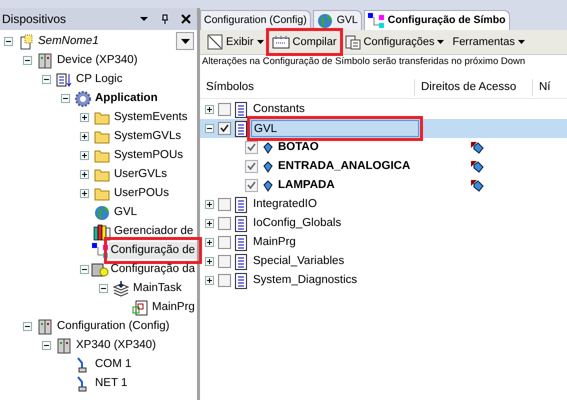 This screenshot has height=400, width=567. What do you see at coordinates (544, 87) in the screenshot?
I see `column-header: Ní` at bounding box center [544, 87].